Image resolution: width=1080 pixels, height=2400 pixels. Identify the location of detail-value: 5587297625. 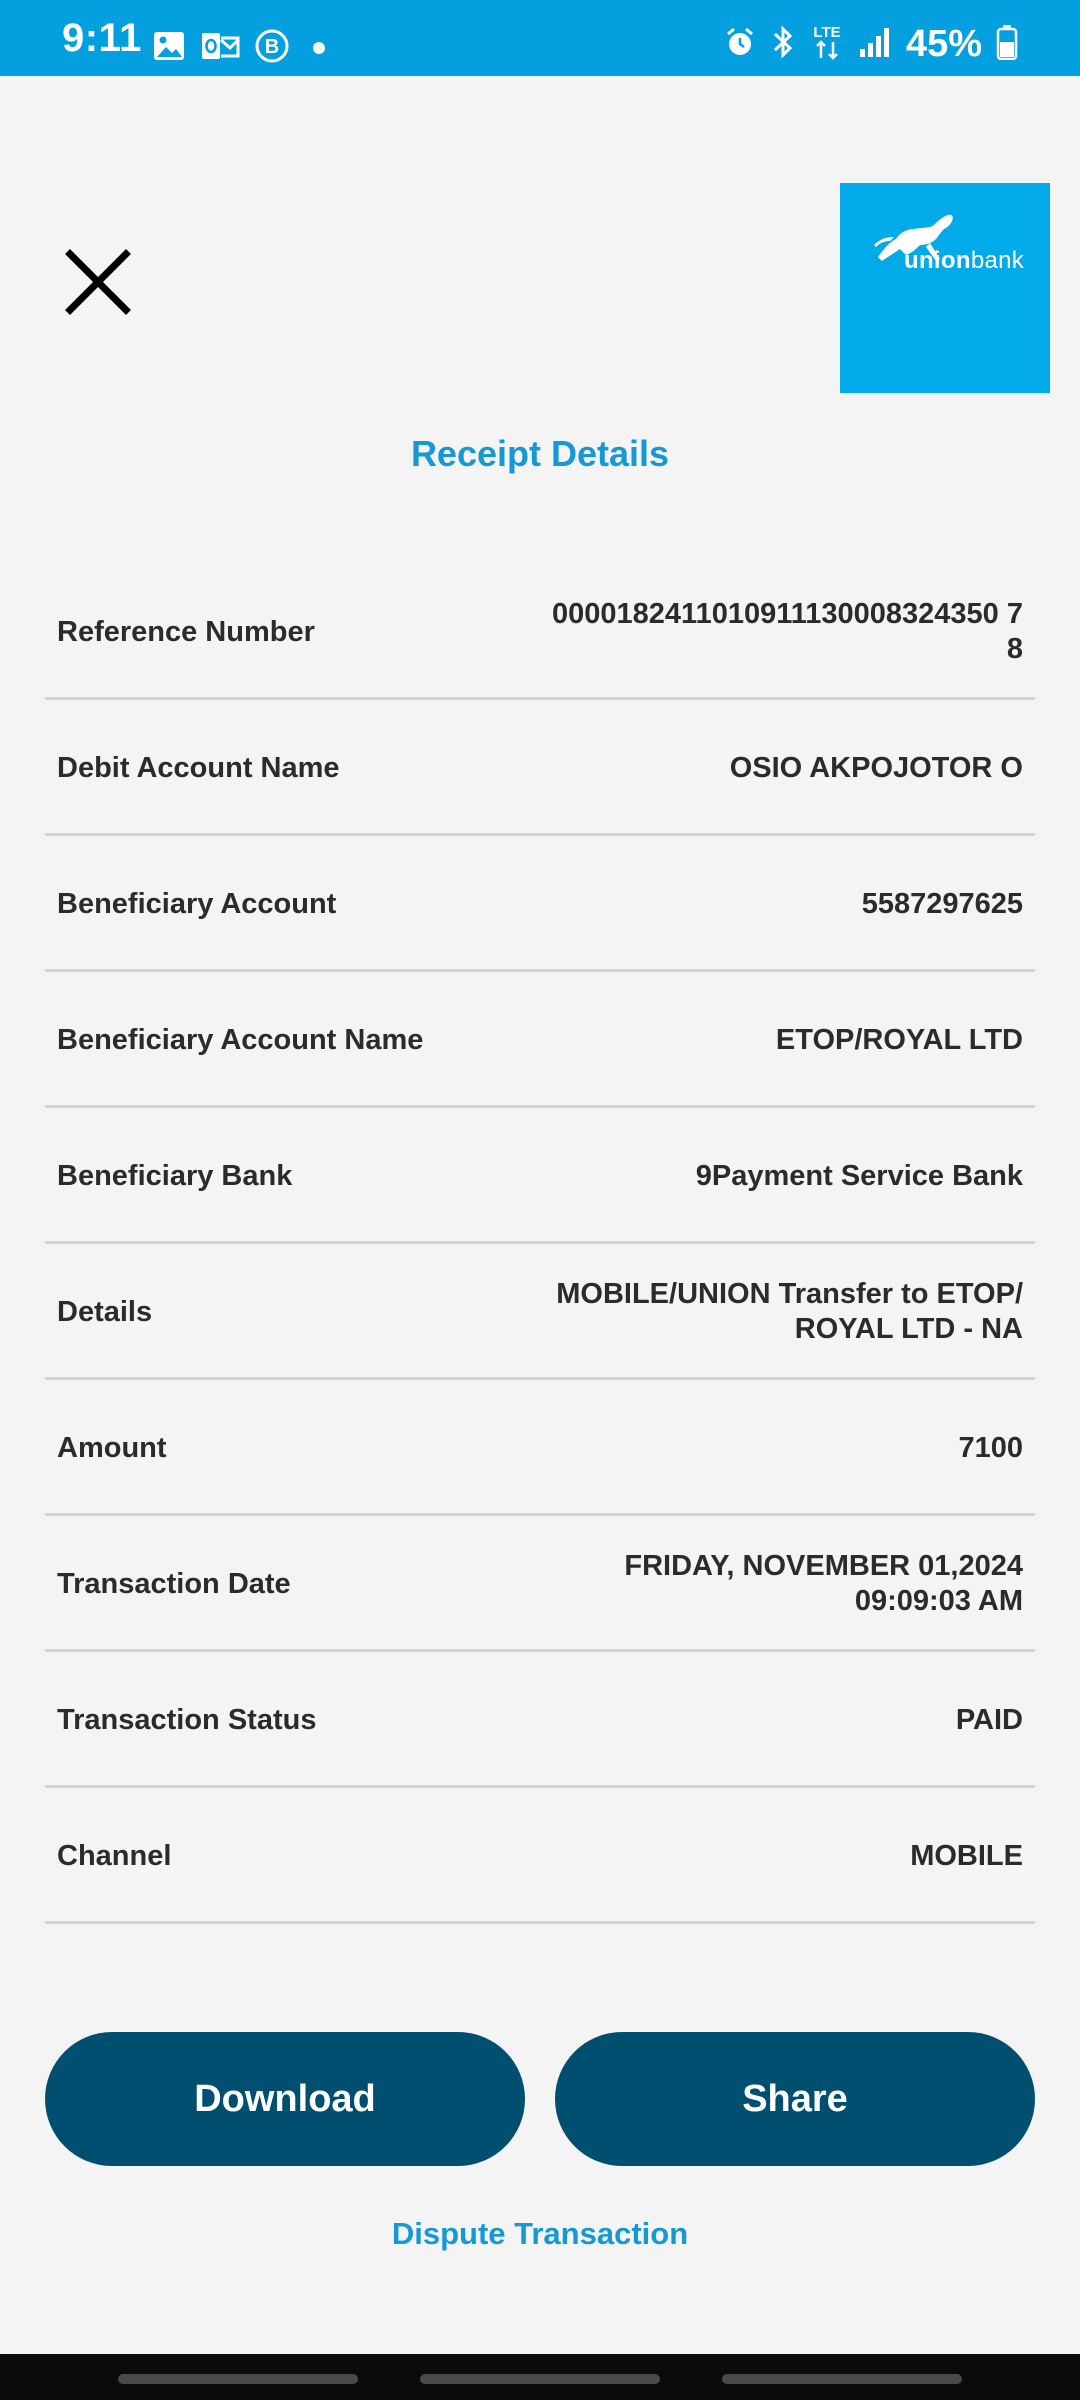
(942, 903).